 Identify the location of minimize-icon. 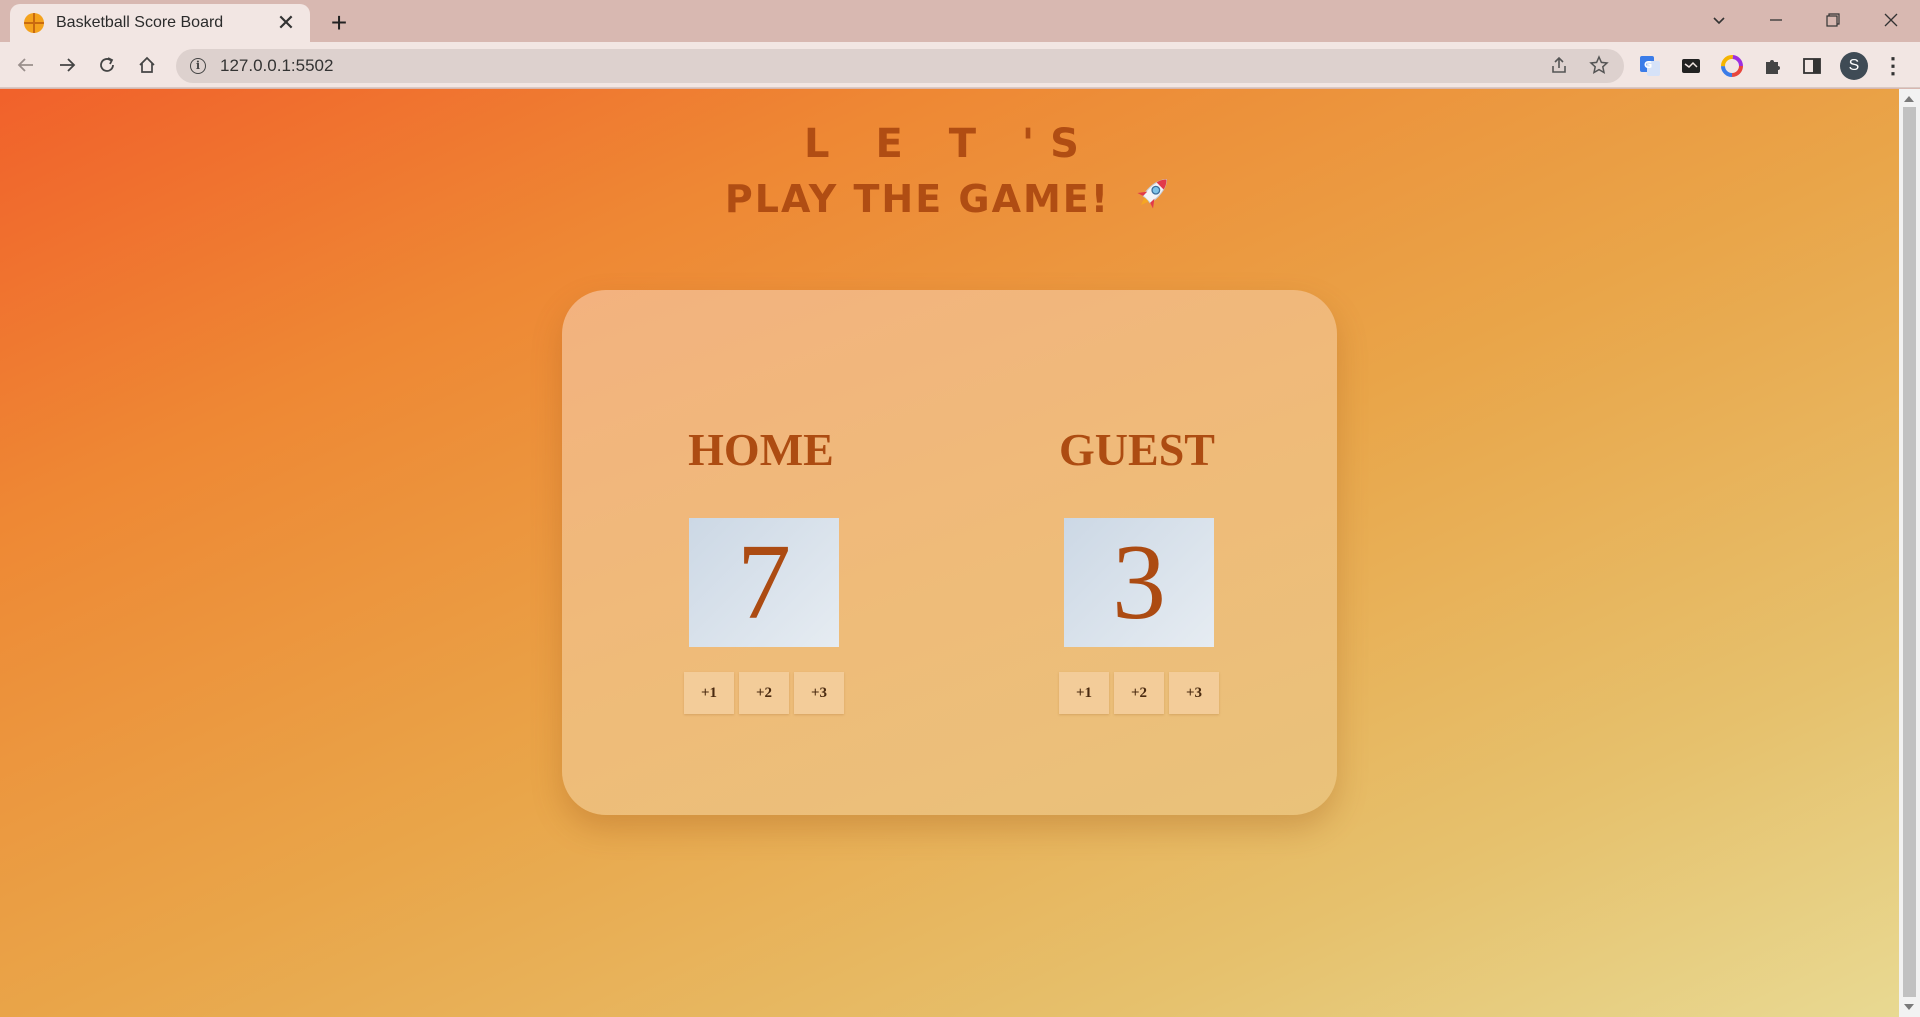
(1776, 20).